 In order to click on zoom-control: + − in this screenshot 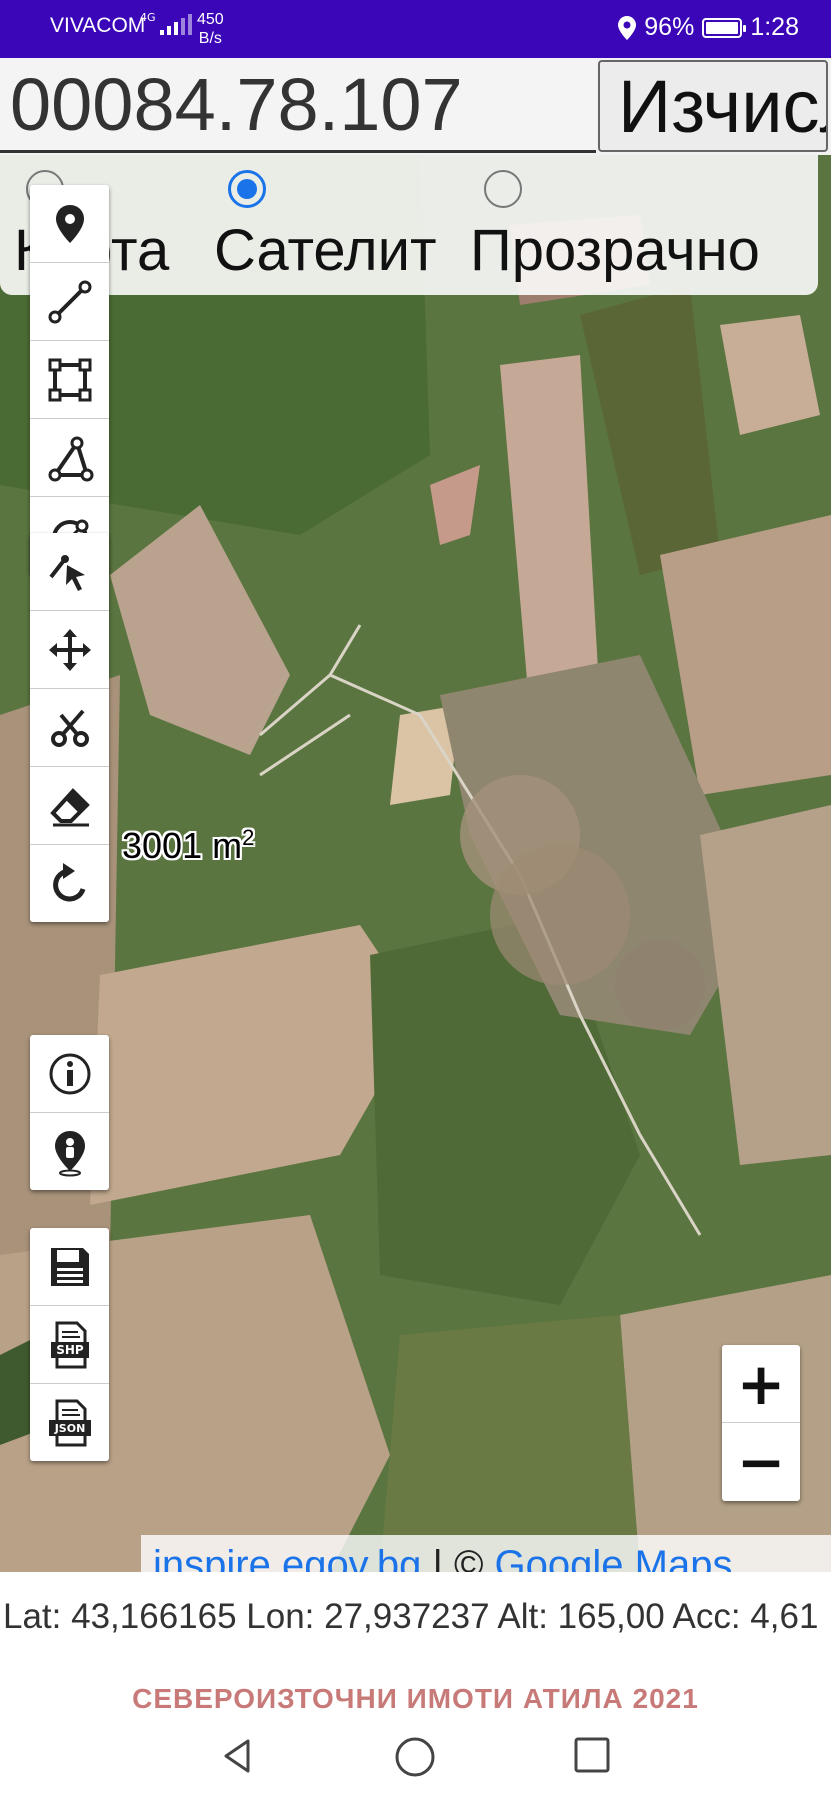, I will do `click(761, 1423)`.